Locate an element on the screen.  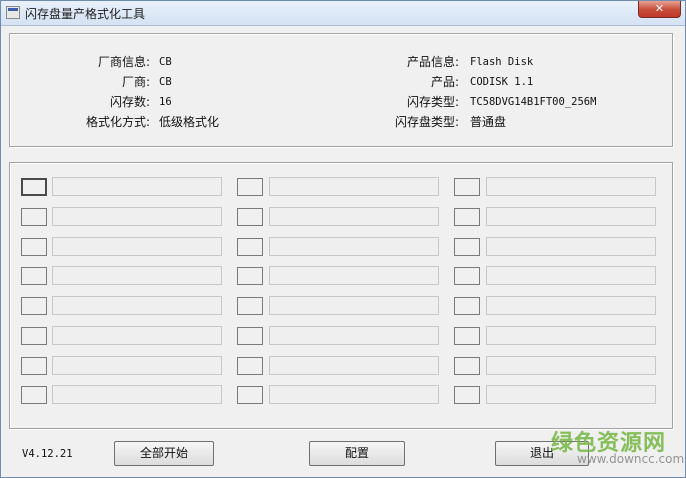
product-label: 产品: is located at coordinates (444, 82).